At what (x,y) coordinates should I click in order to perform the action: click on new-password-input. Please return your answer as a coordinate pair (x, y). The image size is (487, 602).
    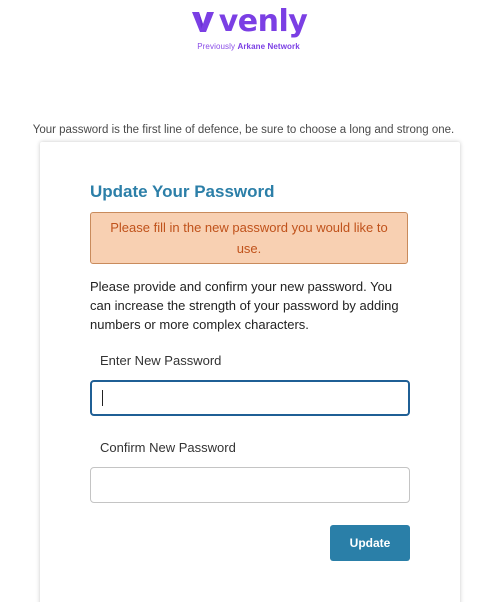
    Looking at the image, I should click on (250, 398).